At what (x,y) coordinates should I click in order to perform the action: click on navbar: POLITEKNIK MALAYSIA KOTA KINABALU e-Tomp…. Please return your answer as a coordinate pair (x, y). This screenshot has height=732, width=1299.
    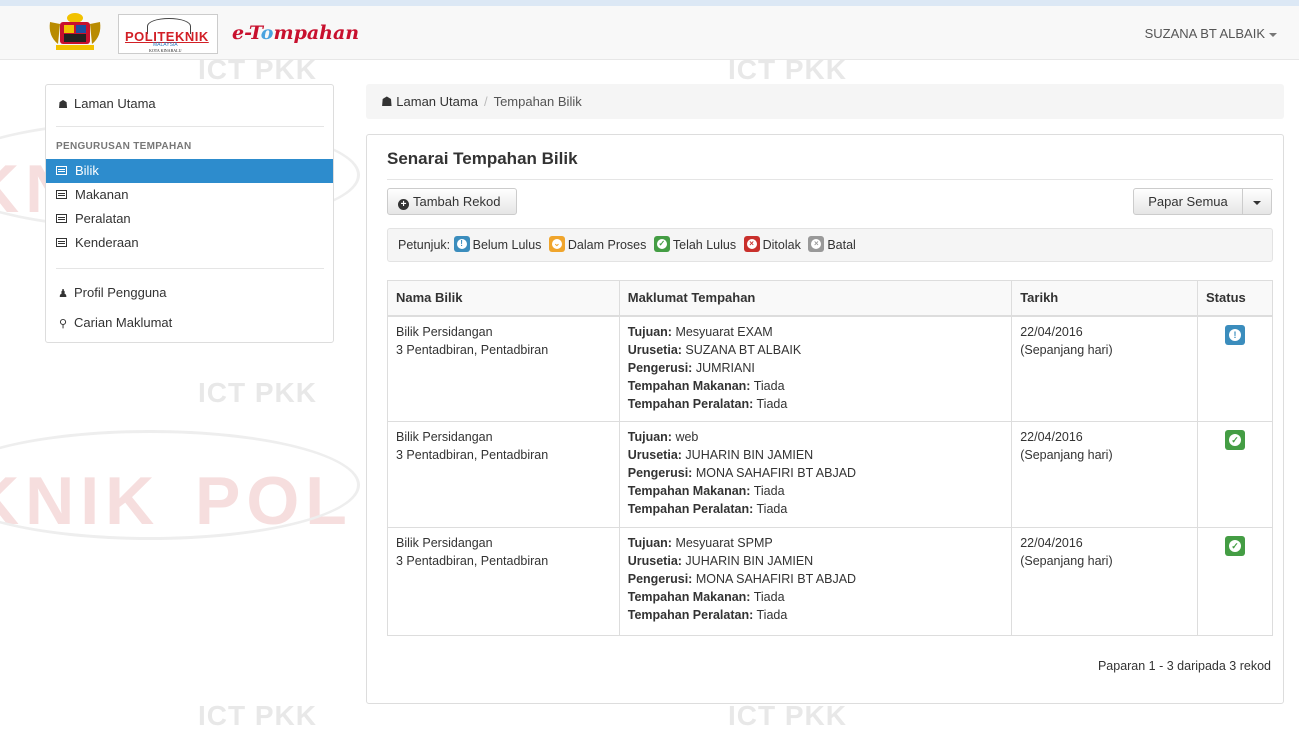
    Looking at the image, I should click on (649, 33).